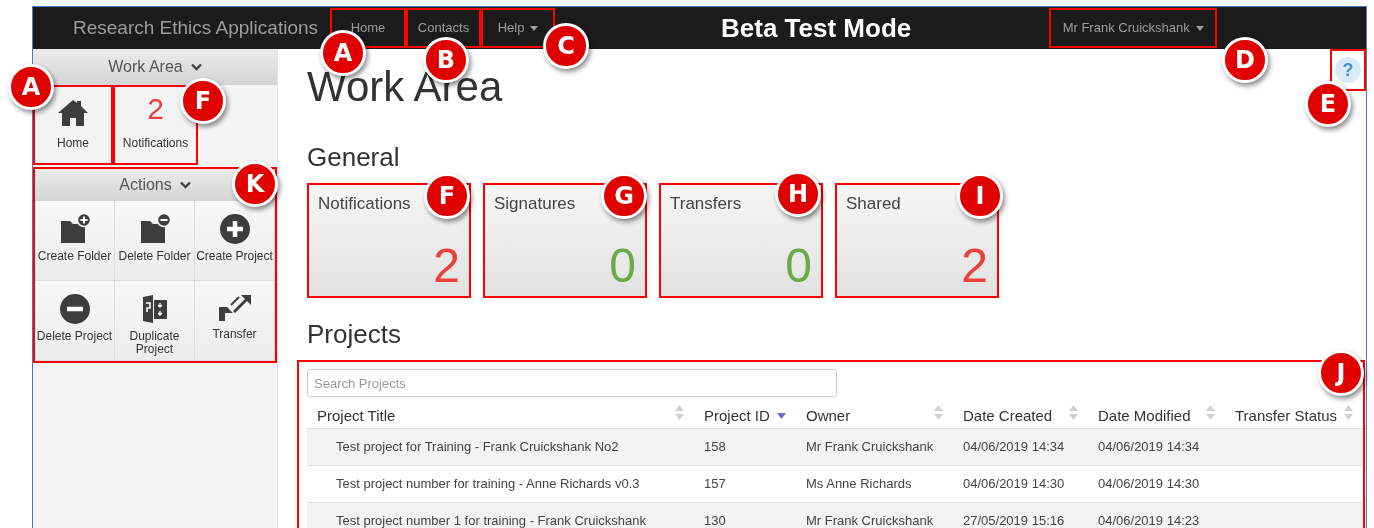 This screenshot has height=528, width=1374. Describe the element at coordinates (1245, 60) in the screenshot. I see `callout-tooltip: D` at that location.